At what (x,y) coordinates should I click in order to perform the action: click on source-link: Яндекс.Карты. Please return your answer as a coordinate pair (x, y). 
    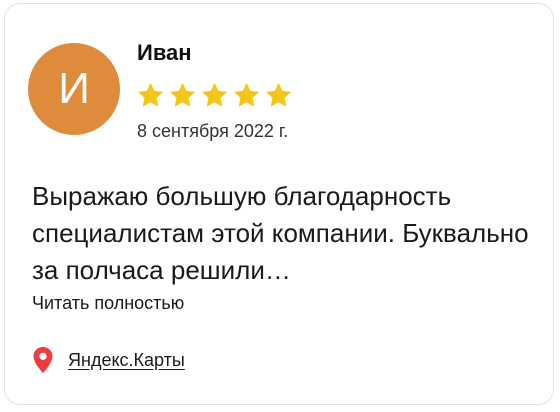
    Looking at the image, I should click on (108, 360).